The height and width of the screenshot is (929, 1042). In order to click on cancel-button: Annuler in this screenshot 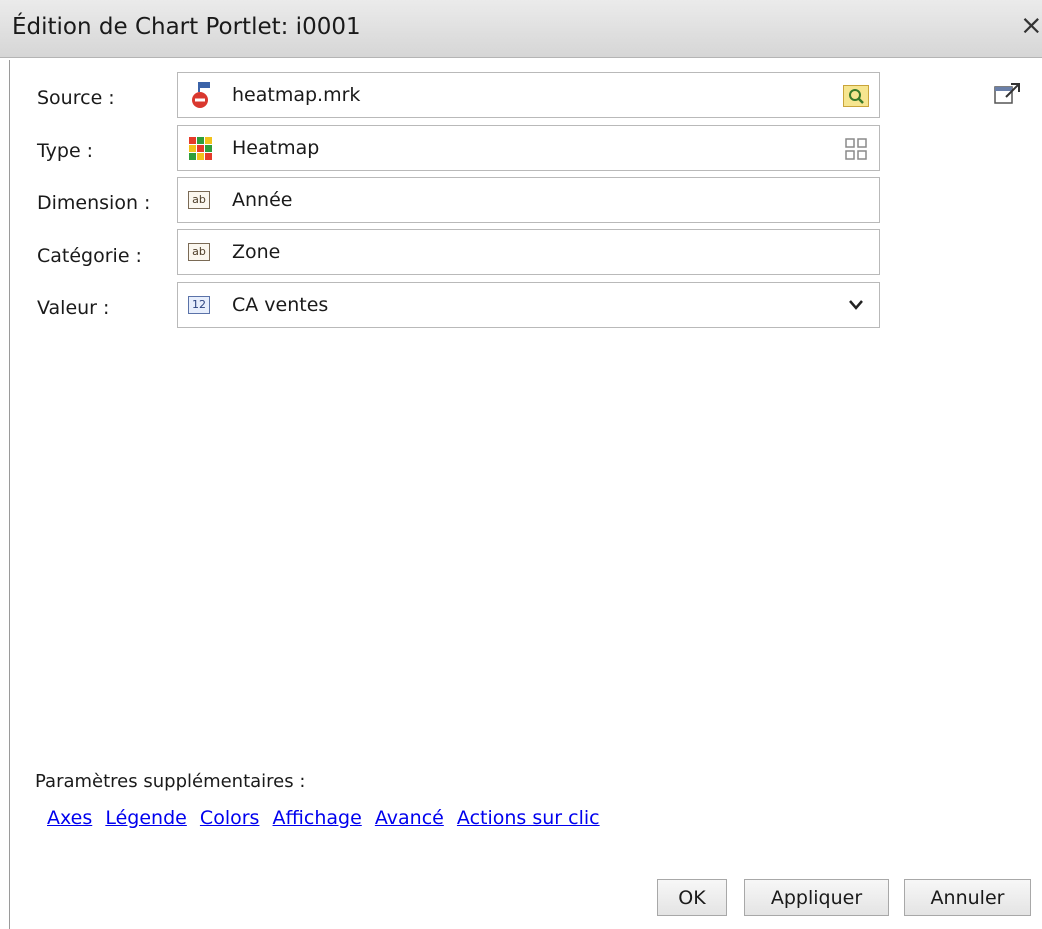, I will do `click(967, 897)`.